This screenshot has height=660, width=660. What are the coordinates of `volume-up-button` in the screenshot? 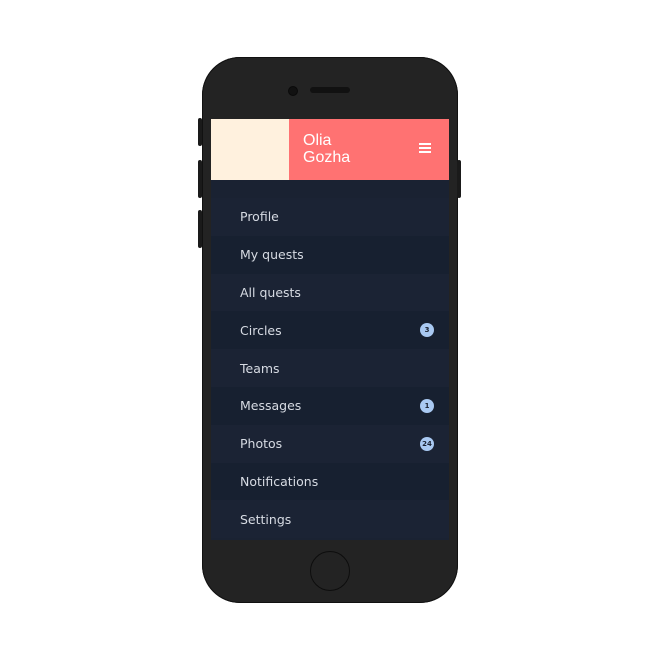 It's located at (200, 179).